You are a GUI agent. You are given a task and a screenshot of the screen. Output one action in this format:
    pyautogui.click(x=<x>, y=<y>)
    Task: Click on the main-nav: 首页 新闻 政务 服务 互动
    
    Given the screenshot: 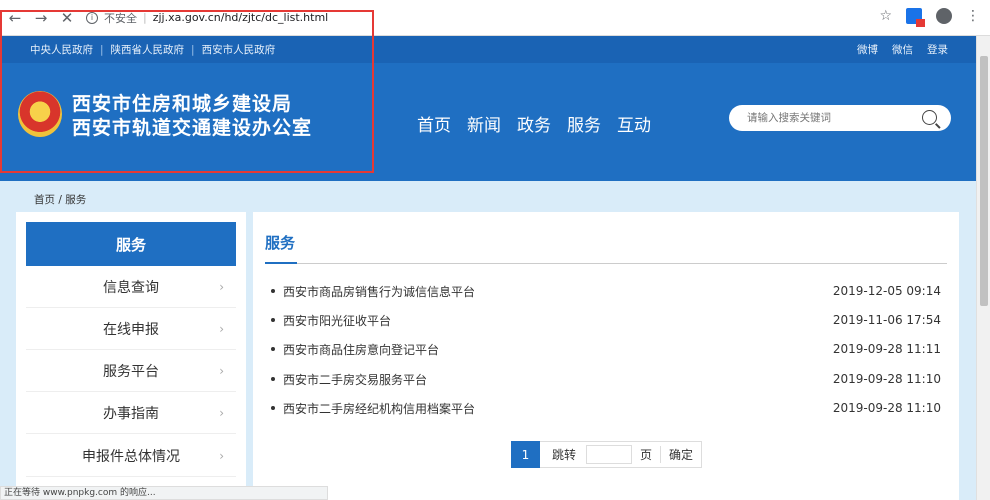 What is the action you would take?
    pyautogui.click(x=534, y=123)
    